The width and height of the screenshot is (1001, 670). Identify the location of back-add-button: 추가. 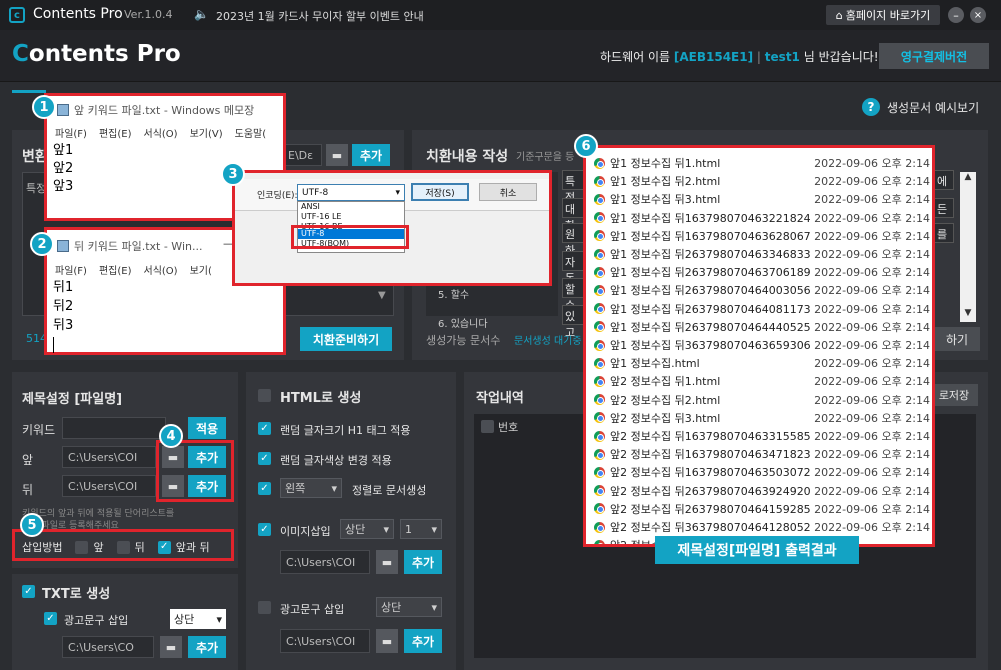
(207, 486).